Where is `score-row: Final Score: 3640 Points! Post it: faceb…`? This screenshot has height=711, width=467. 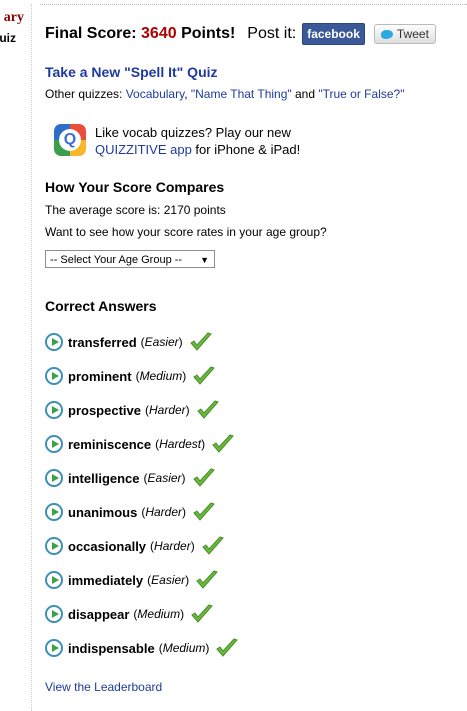 score-row: Final Score: 3640 Points! Post it: faceb… is located at coordinates (240, 34).